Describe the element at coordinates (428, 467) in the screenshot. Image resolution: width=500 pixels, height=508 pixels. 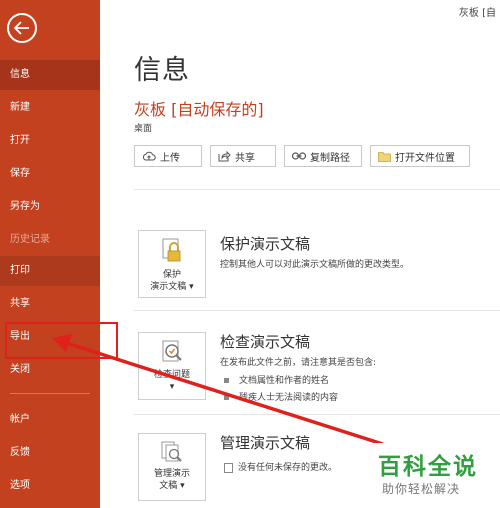
I see `watermark-title: 百科全说` at that location.